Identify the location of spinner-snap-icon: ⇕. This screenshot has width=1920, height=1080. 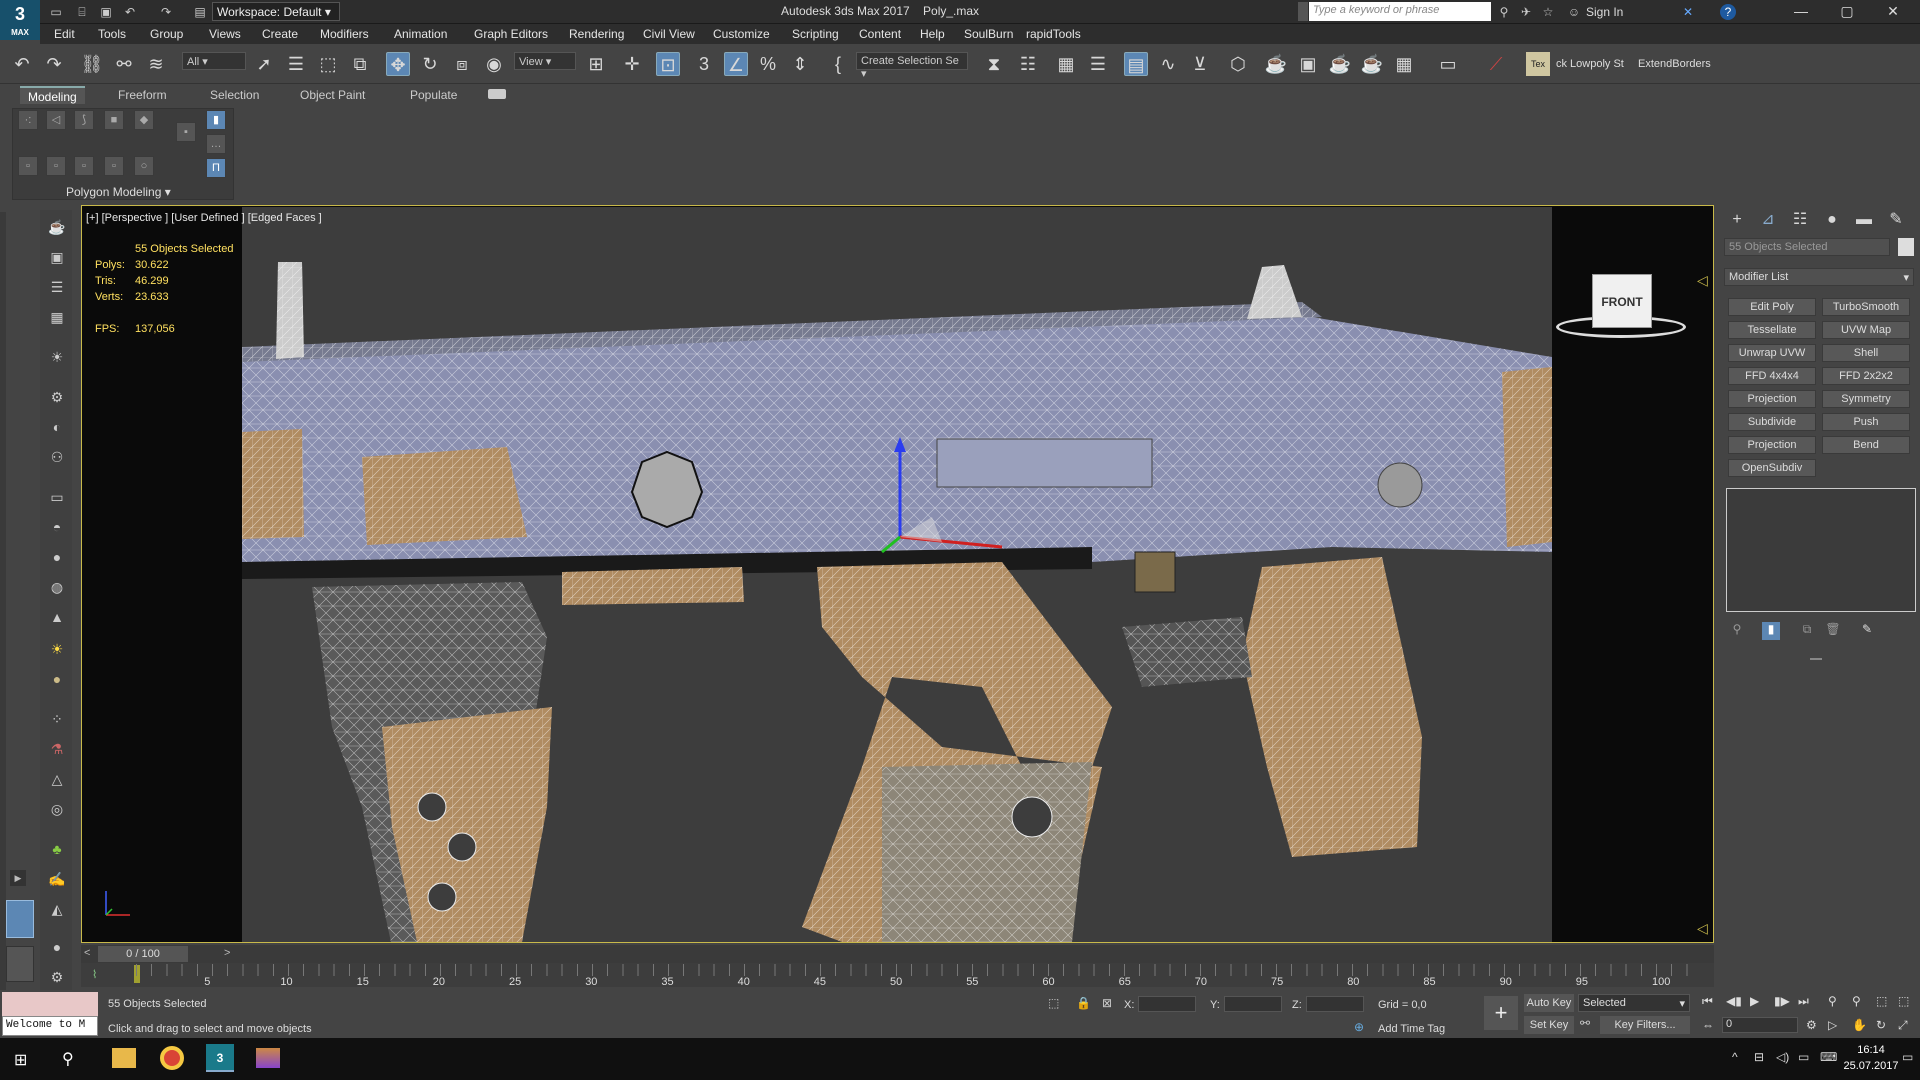
(800, 64).